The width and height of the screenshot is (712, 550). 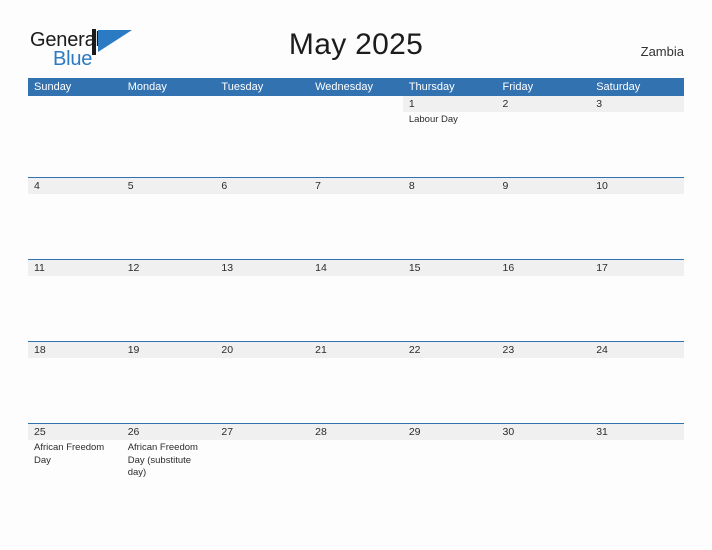 I want to click on day-number: 19, so click(x=133, y=350).